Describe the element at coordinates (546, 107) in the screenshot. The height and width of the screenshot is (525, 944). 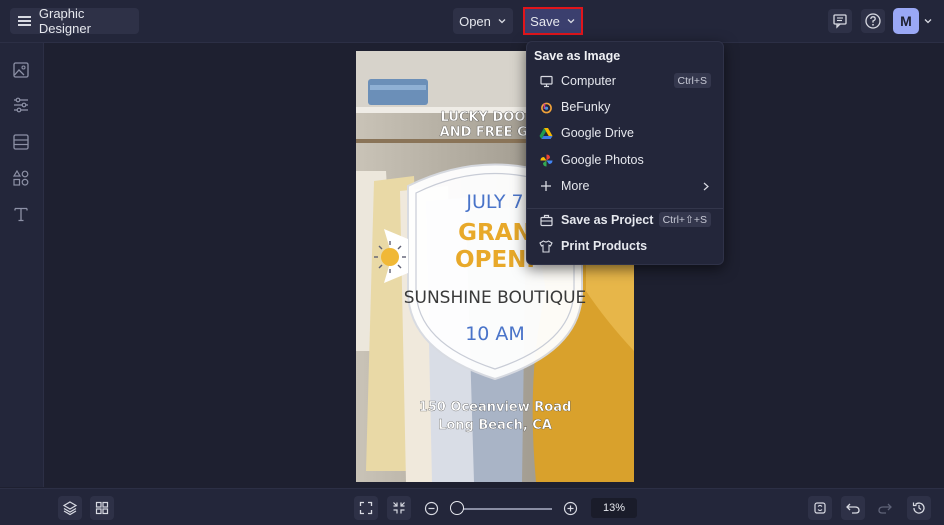
I see `befunky-icon` at that location.